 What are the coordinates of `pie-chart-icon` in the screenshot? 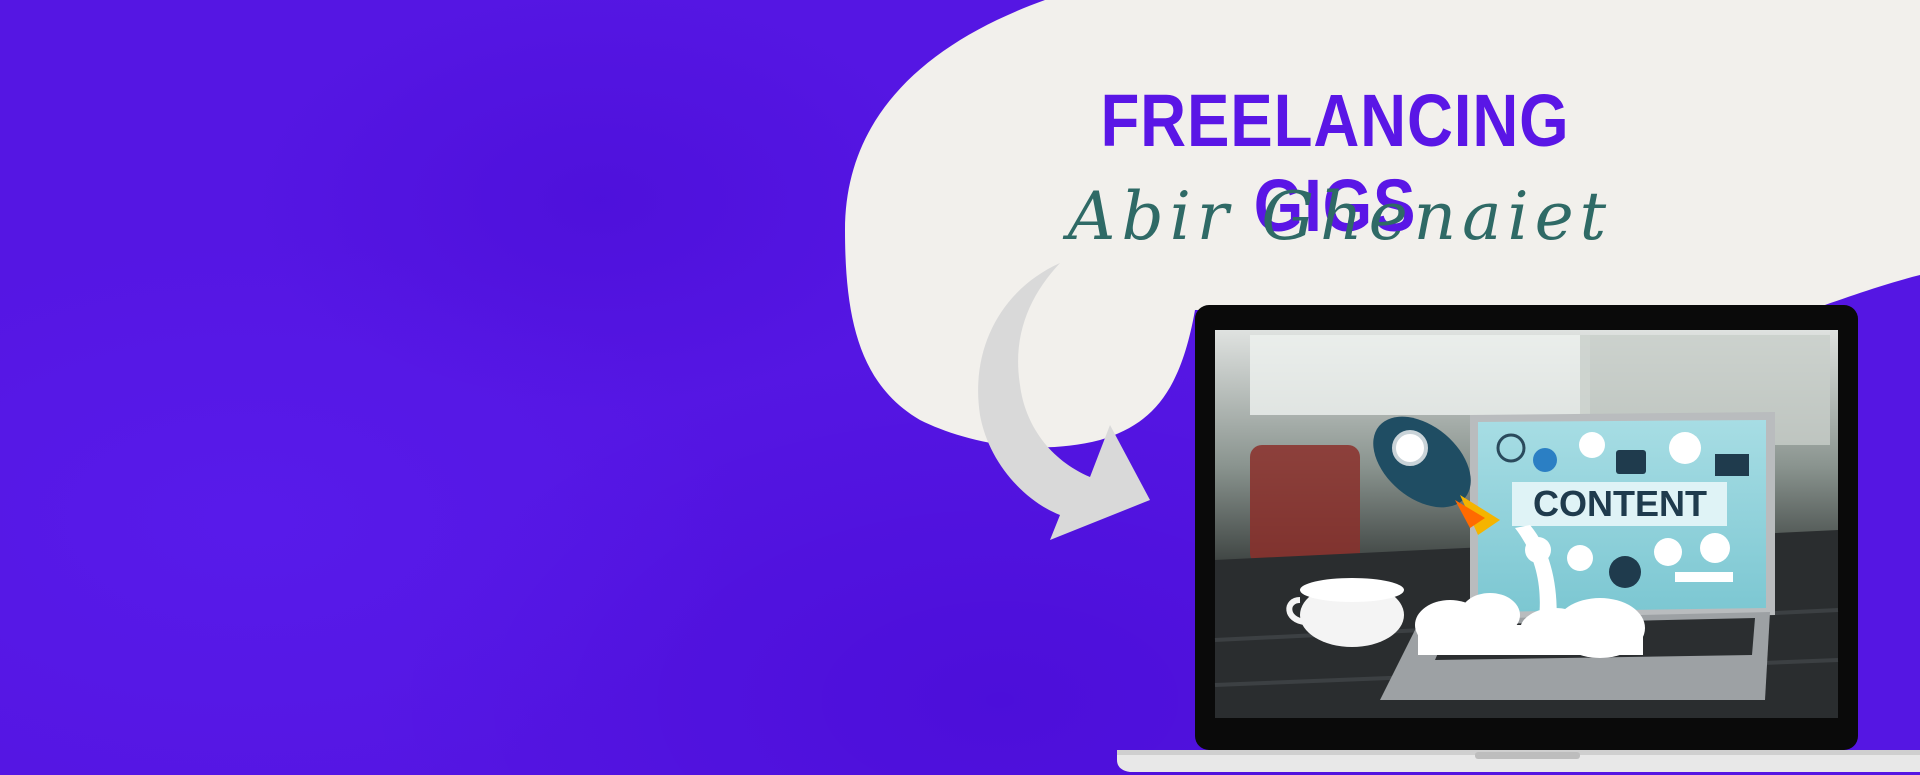 It's located at (1545, 460).